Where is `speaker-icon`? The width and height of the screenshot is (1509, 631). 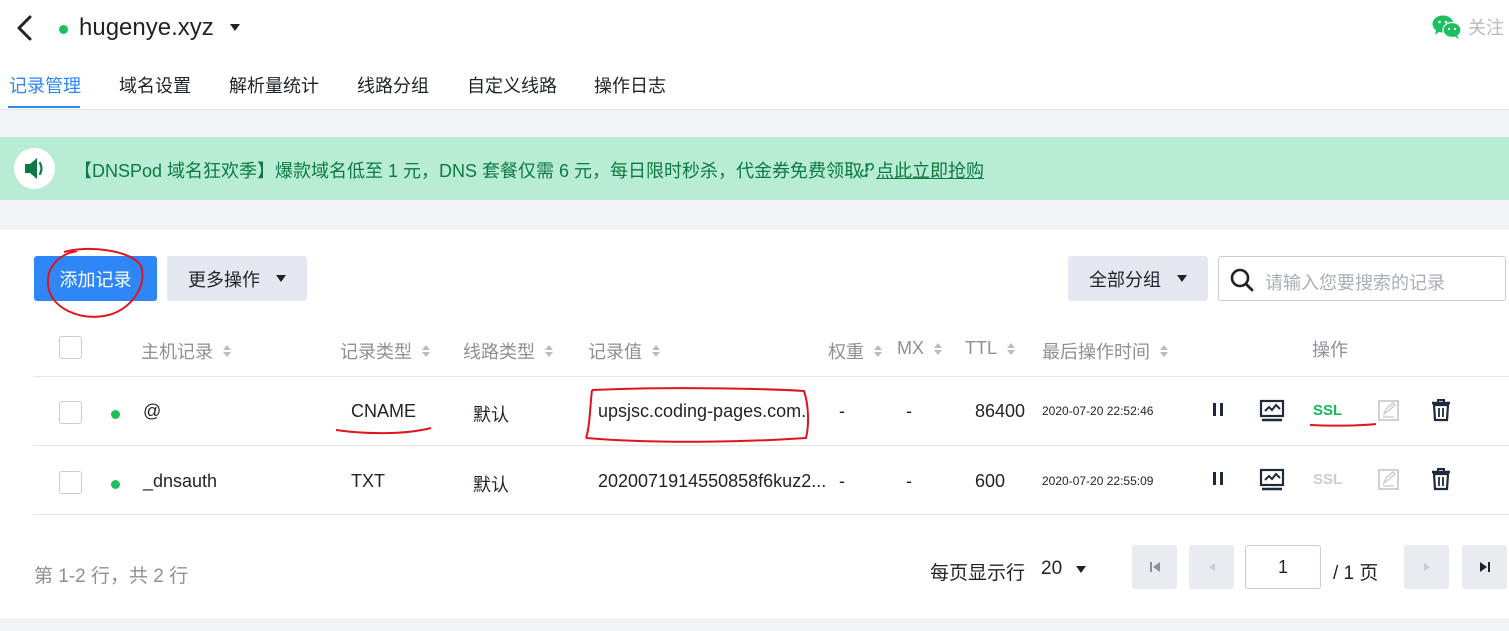
speaker-icon is located at coordinates (34, 168).